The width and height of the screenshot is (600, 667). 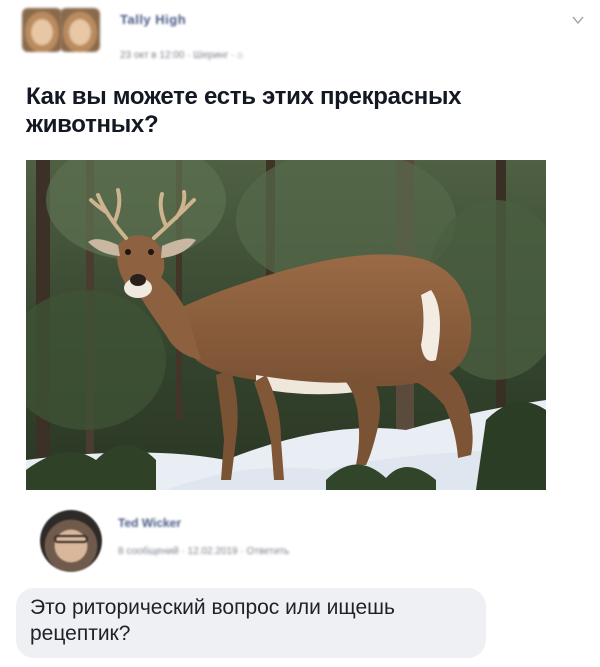 I want to click on post-header: Tally High 23 окт в 12:00 · Шеринг · ⌂, so click(x=300, y=40).